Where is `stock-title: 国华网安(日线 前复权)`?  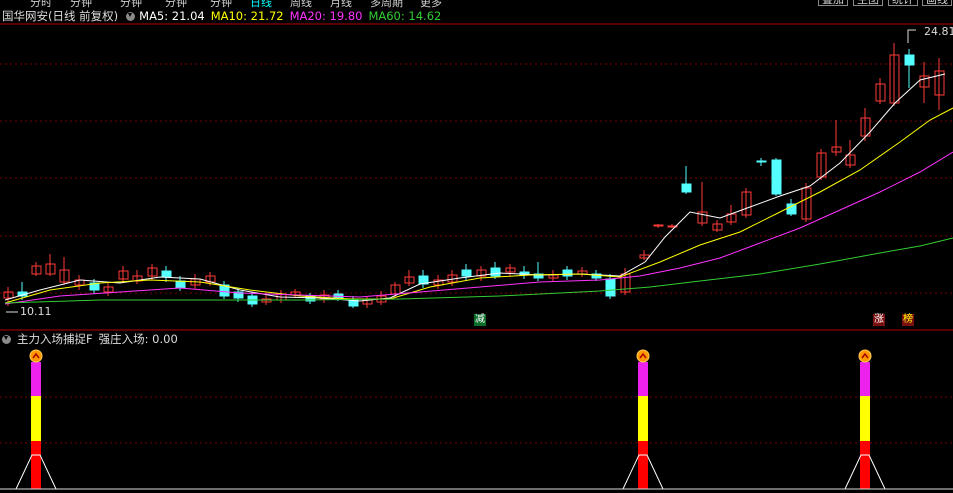
stock-title: 国华网安(日线 前复权) is located at coordinates (60, 16).